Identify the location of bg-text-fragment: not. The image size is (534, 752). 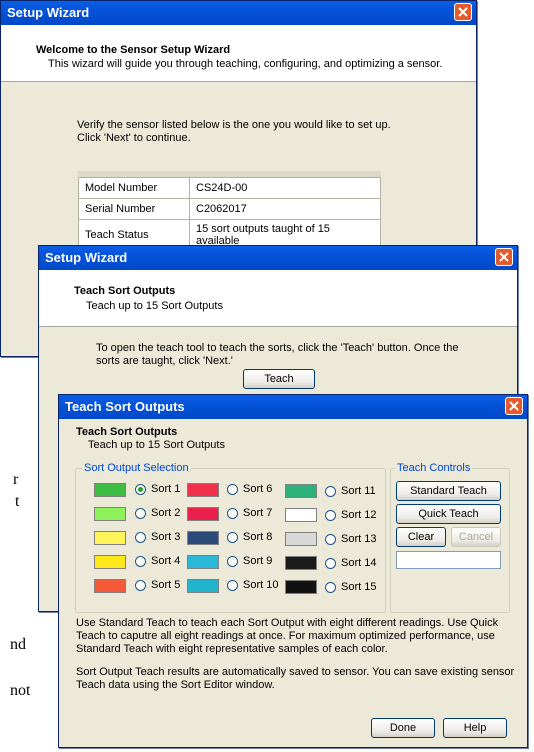
(20, 690).